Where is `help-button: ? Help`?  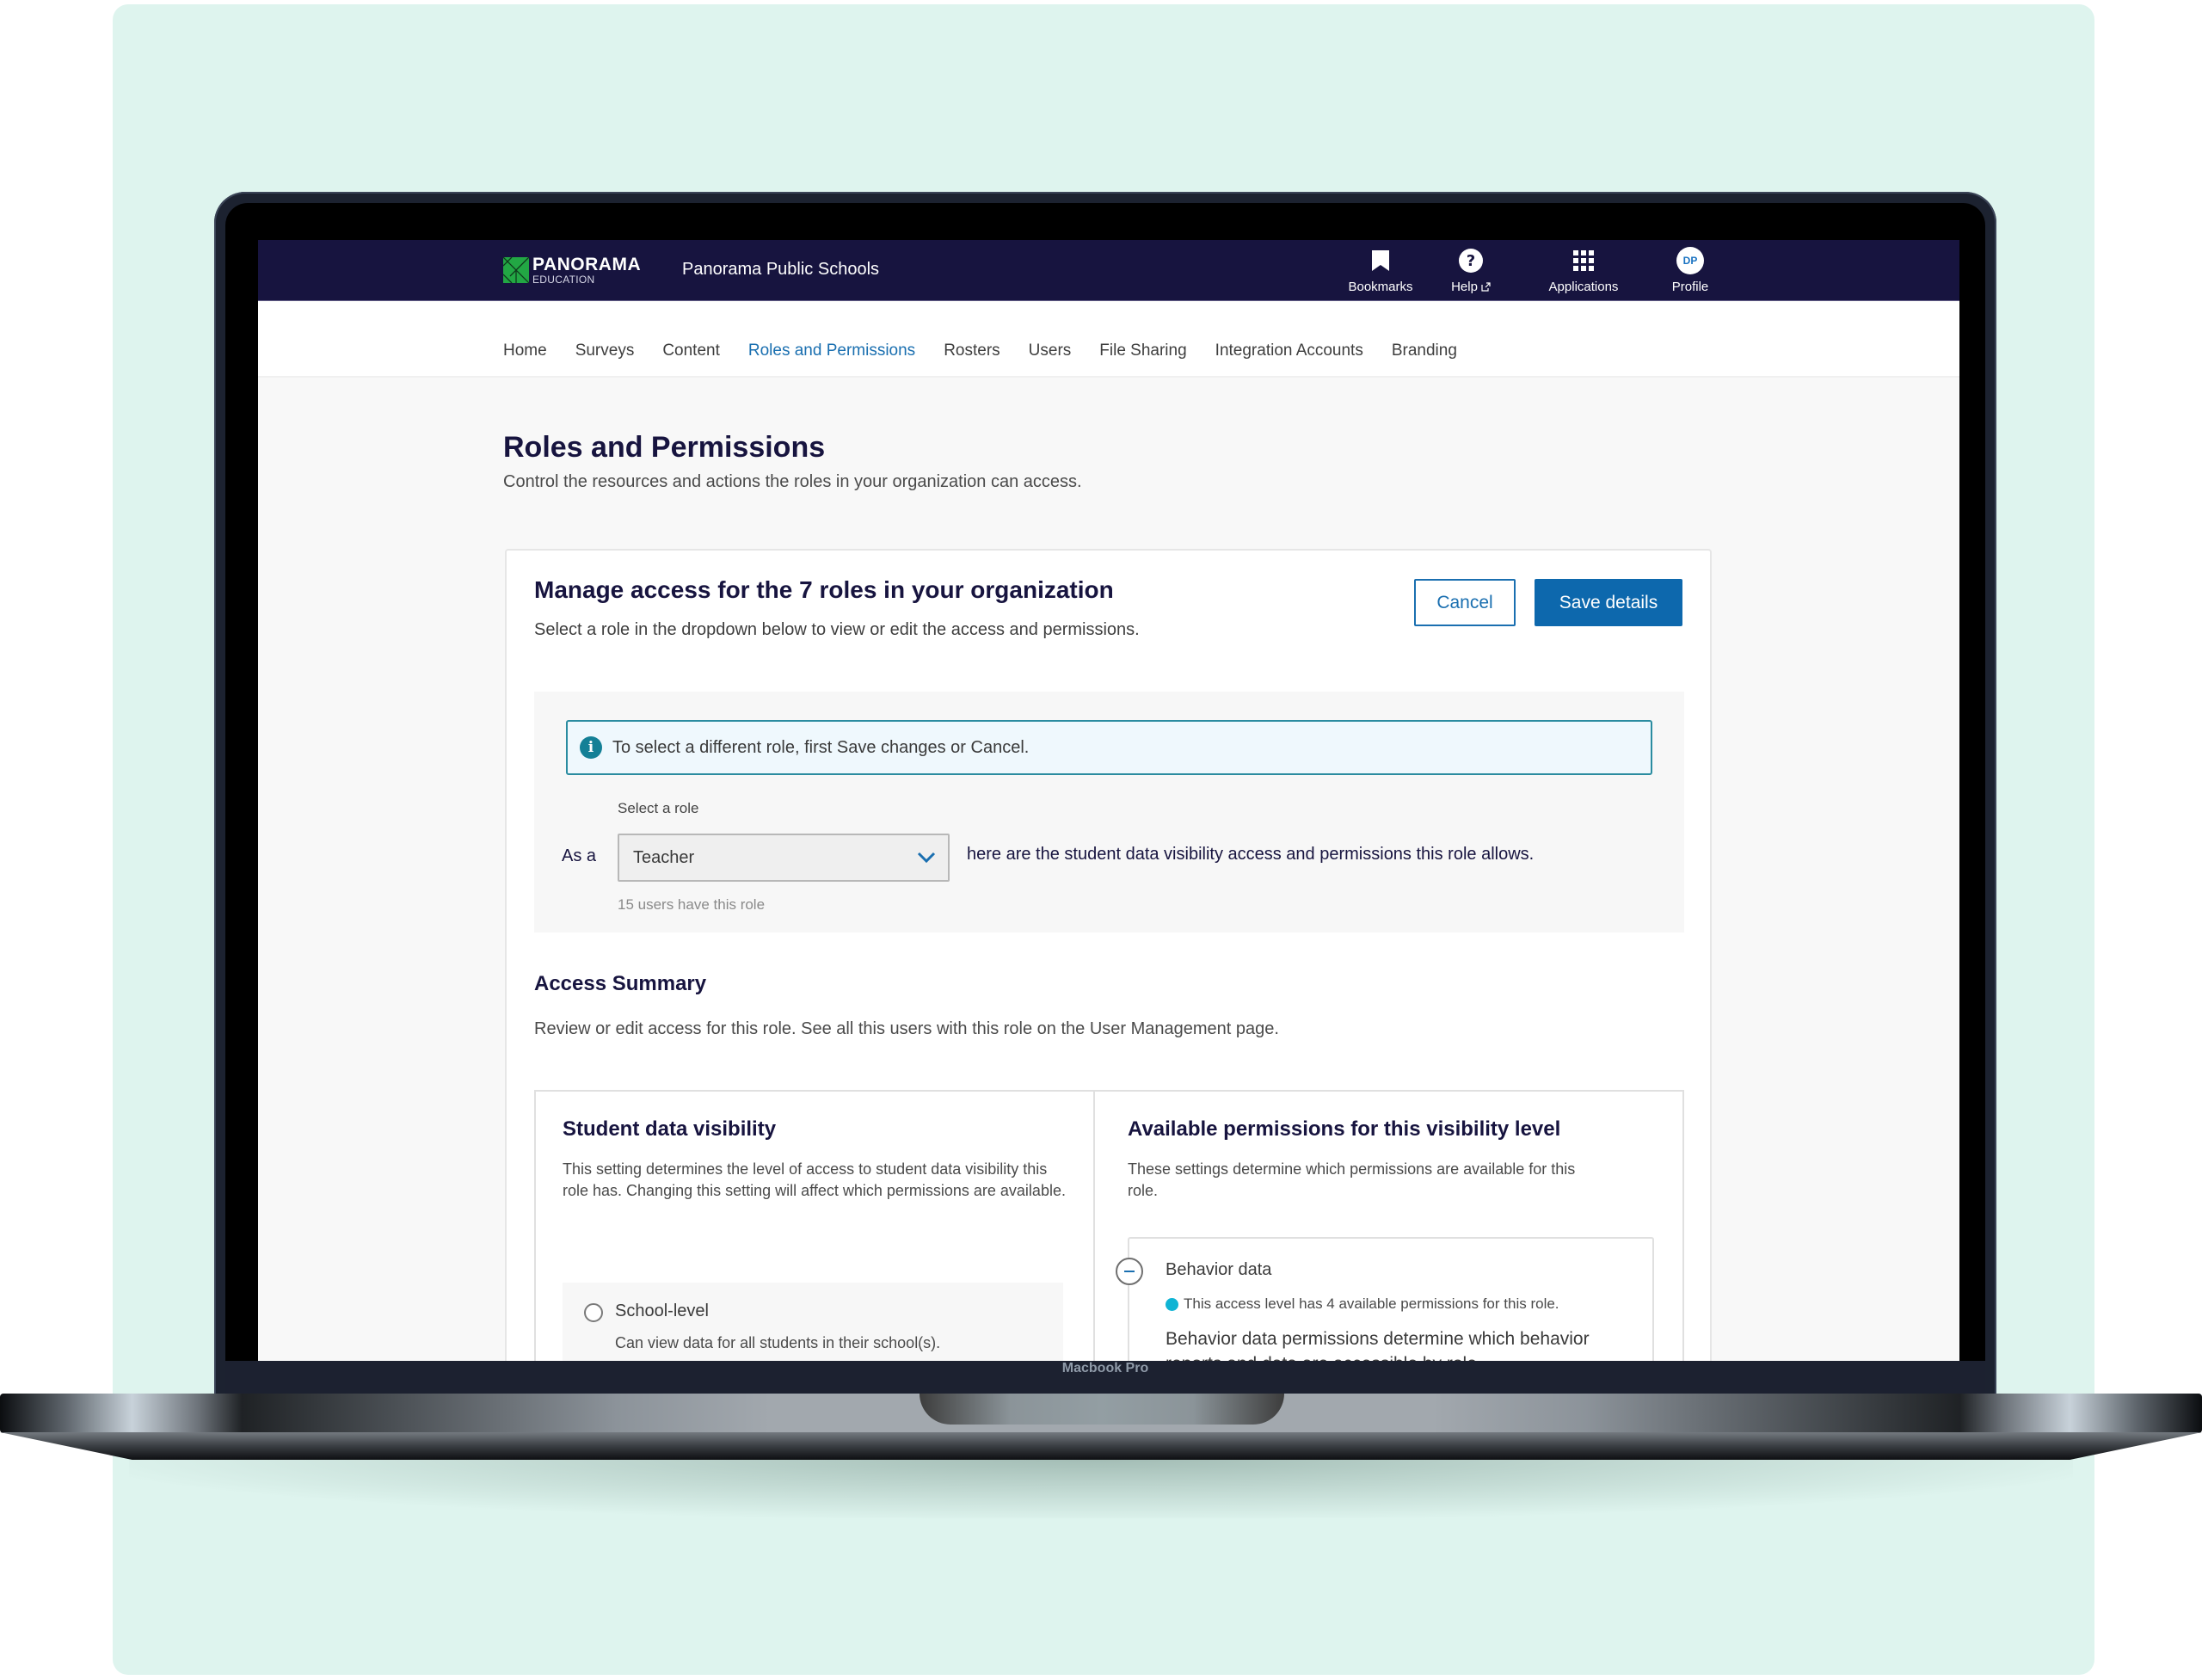
help-button: ? Help is located at coordinates (1471, 270).